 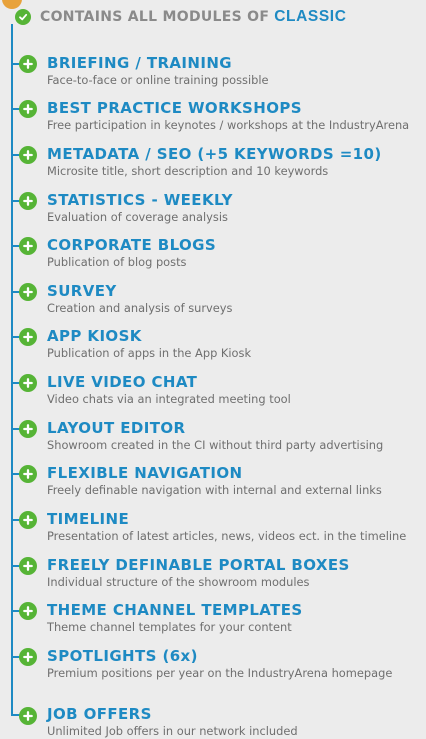 What do you see at coordinates (139, 63) in the screenshot?
I see `feature-title: BRIEFING / TRAINING` at bounding box center [139, 63].